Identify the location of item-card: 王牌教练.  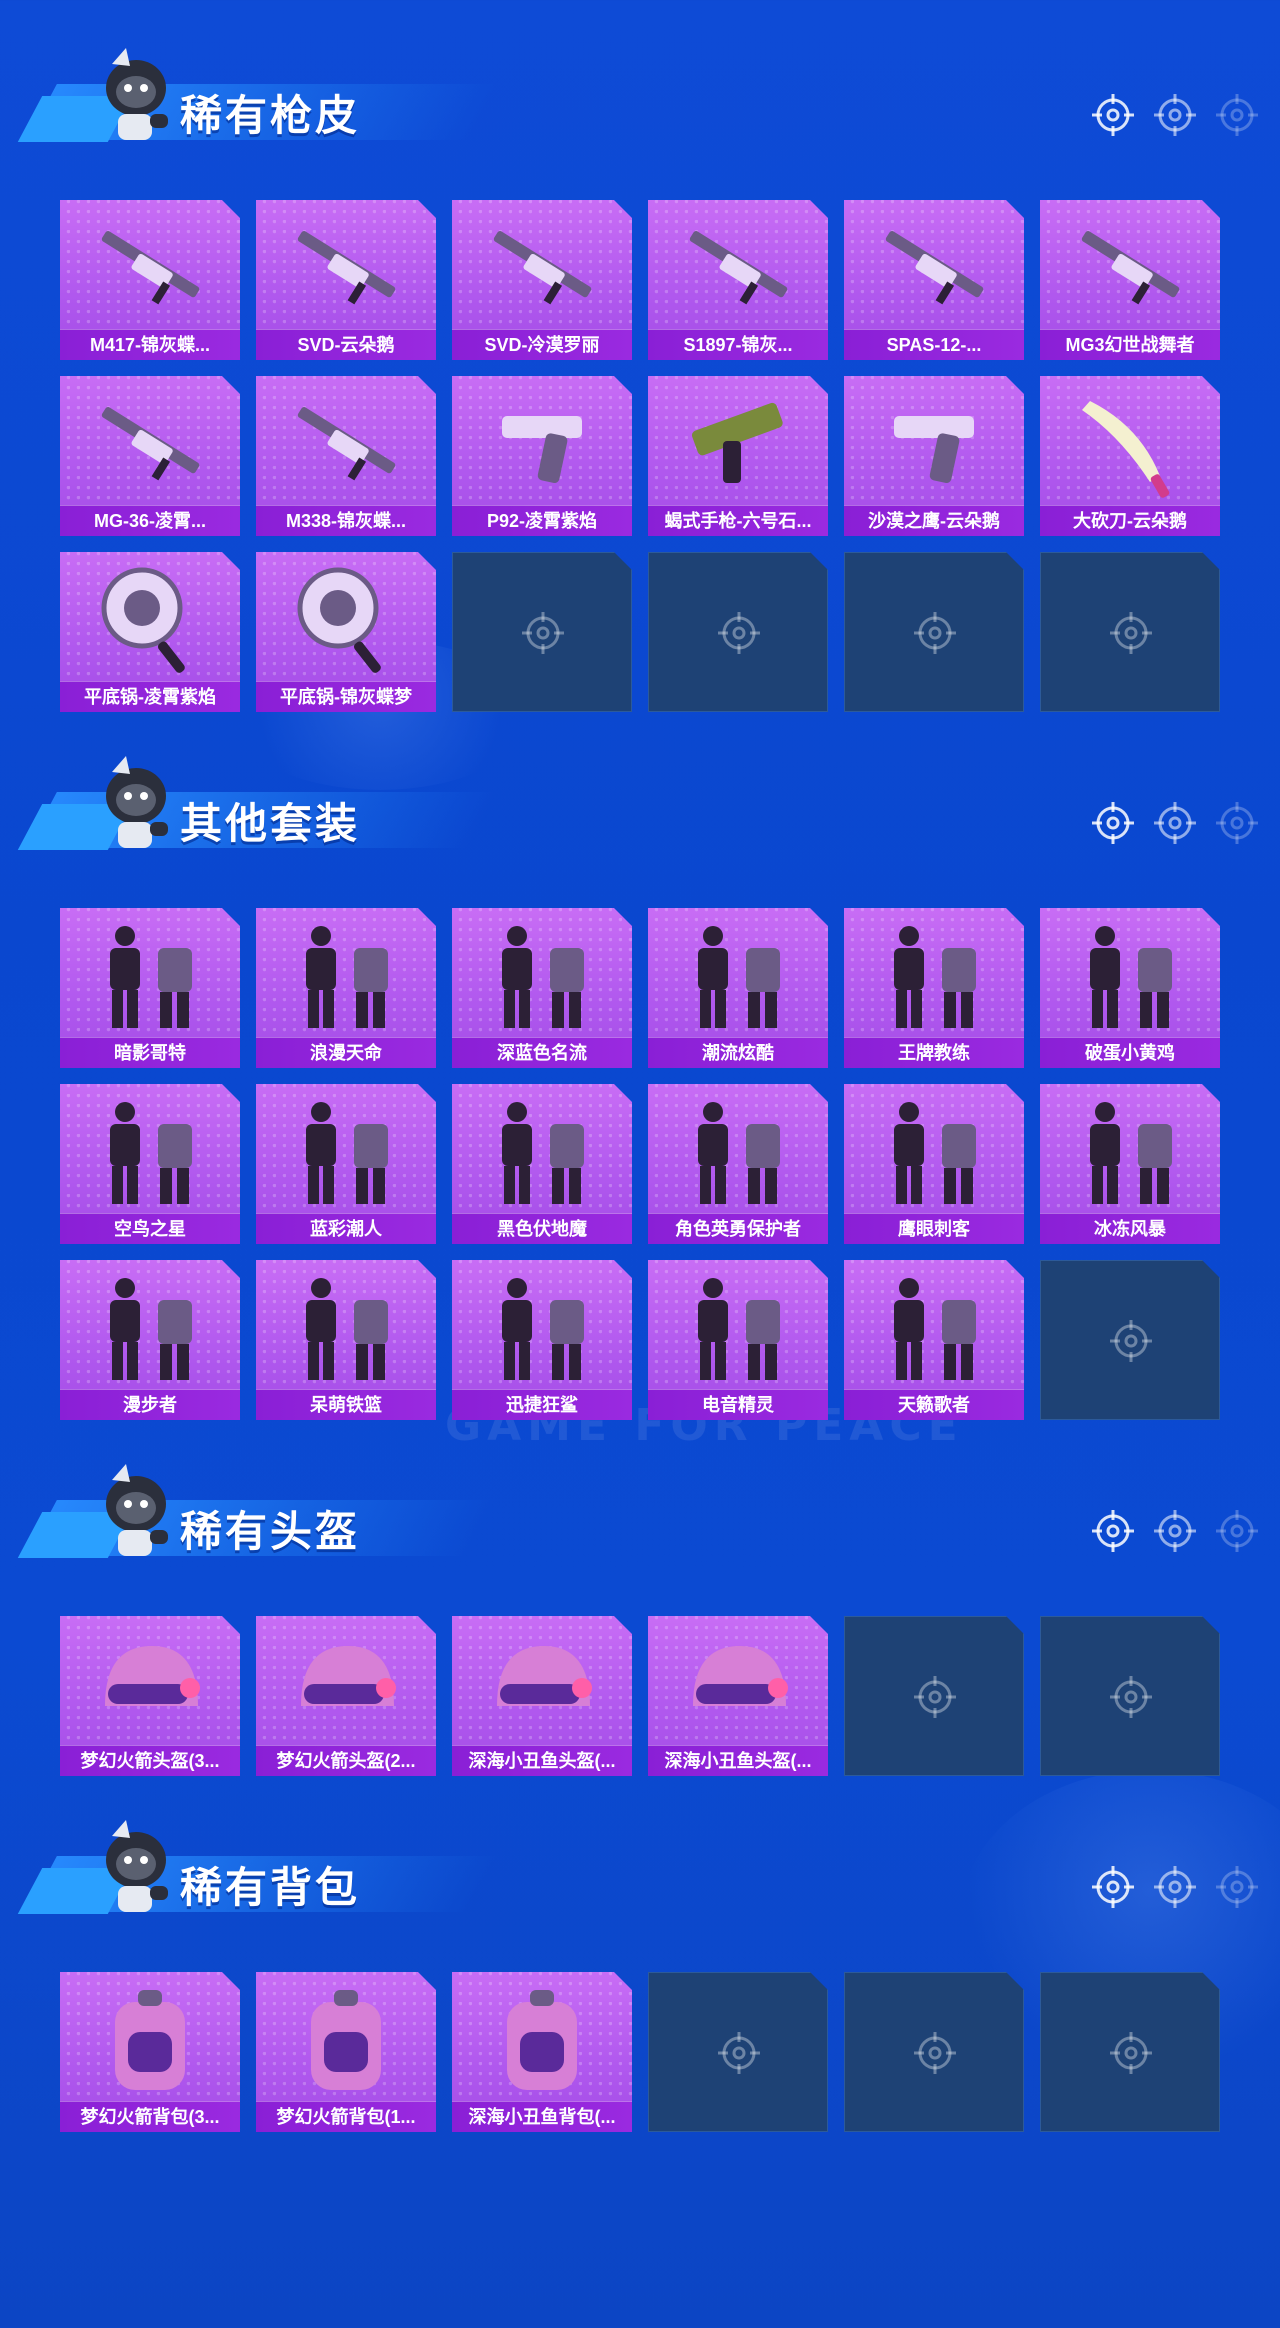
(934, 988).